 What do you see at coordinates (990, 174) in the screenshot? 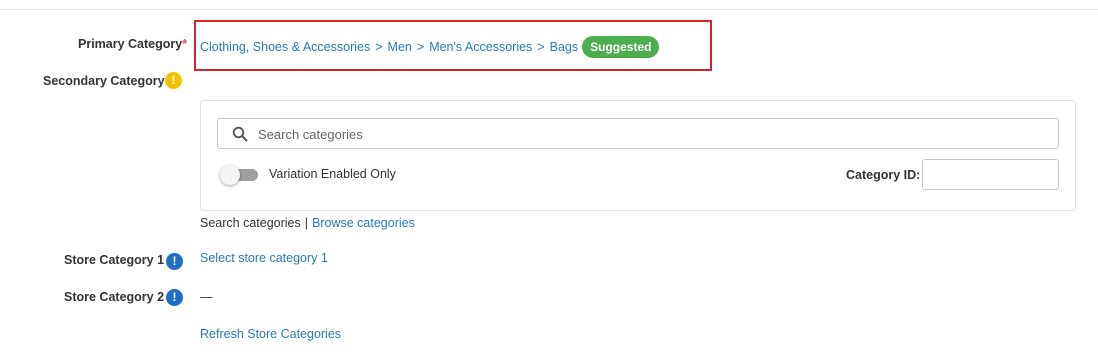
I see `category-id-input` at bounding box center [990, 174].